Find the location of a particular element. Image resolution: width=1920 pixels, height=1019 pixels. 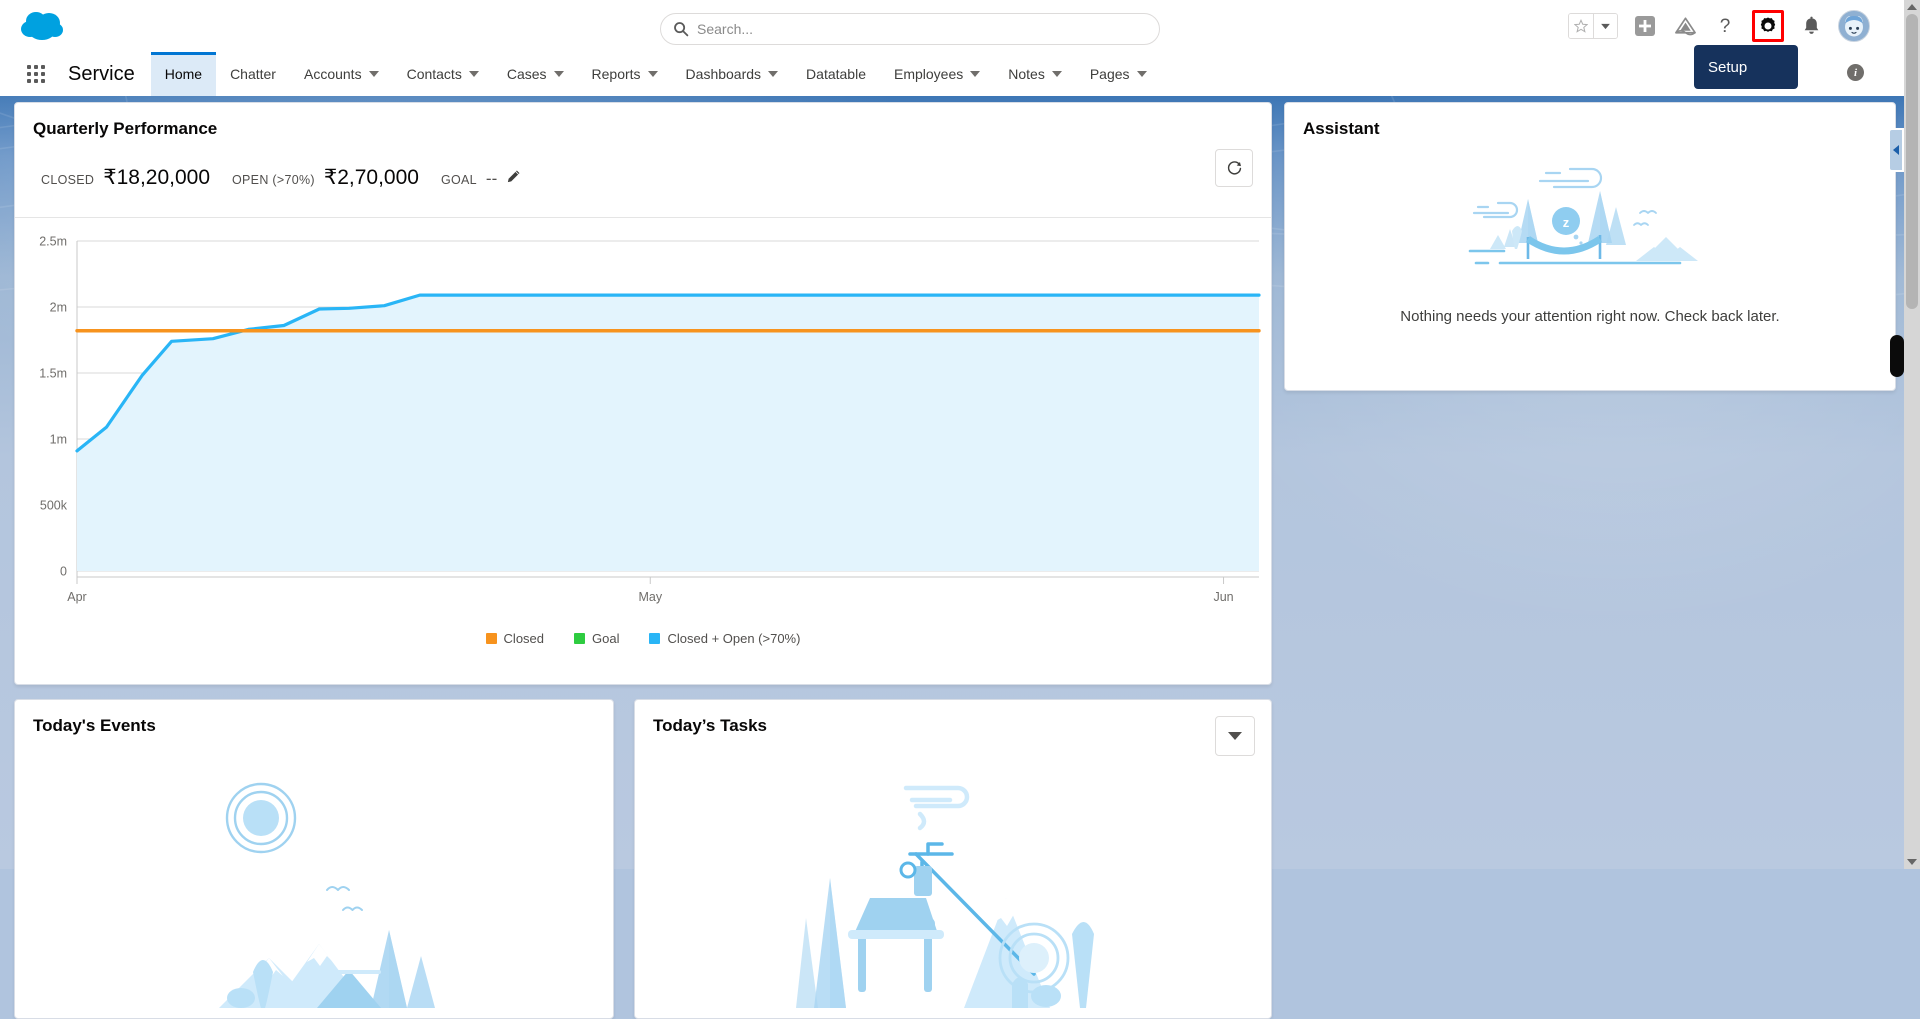

legend-item-closed-open: Closed + Open (>70%) is located at coordinates (724, 638).